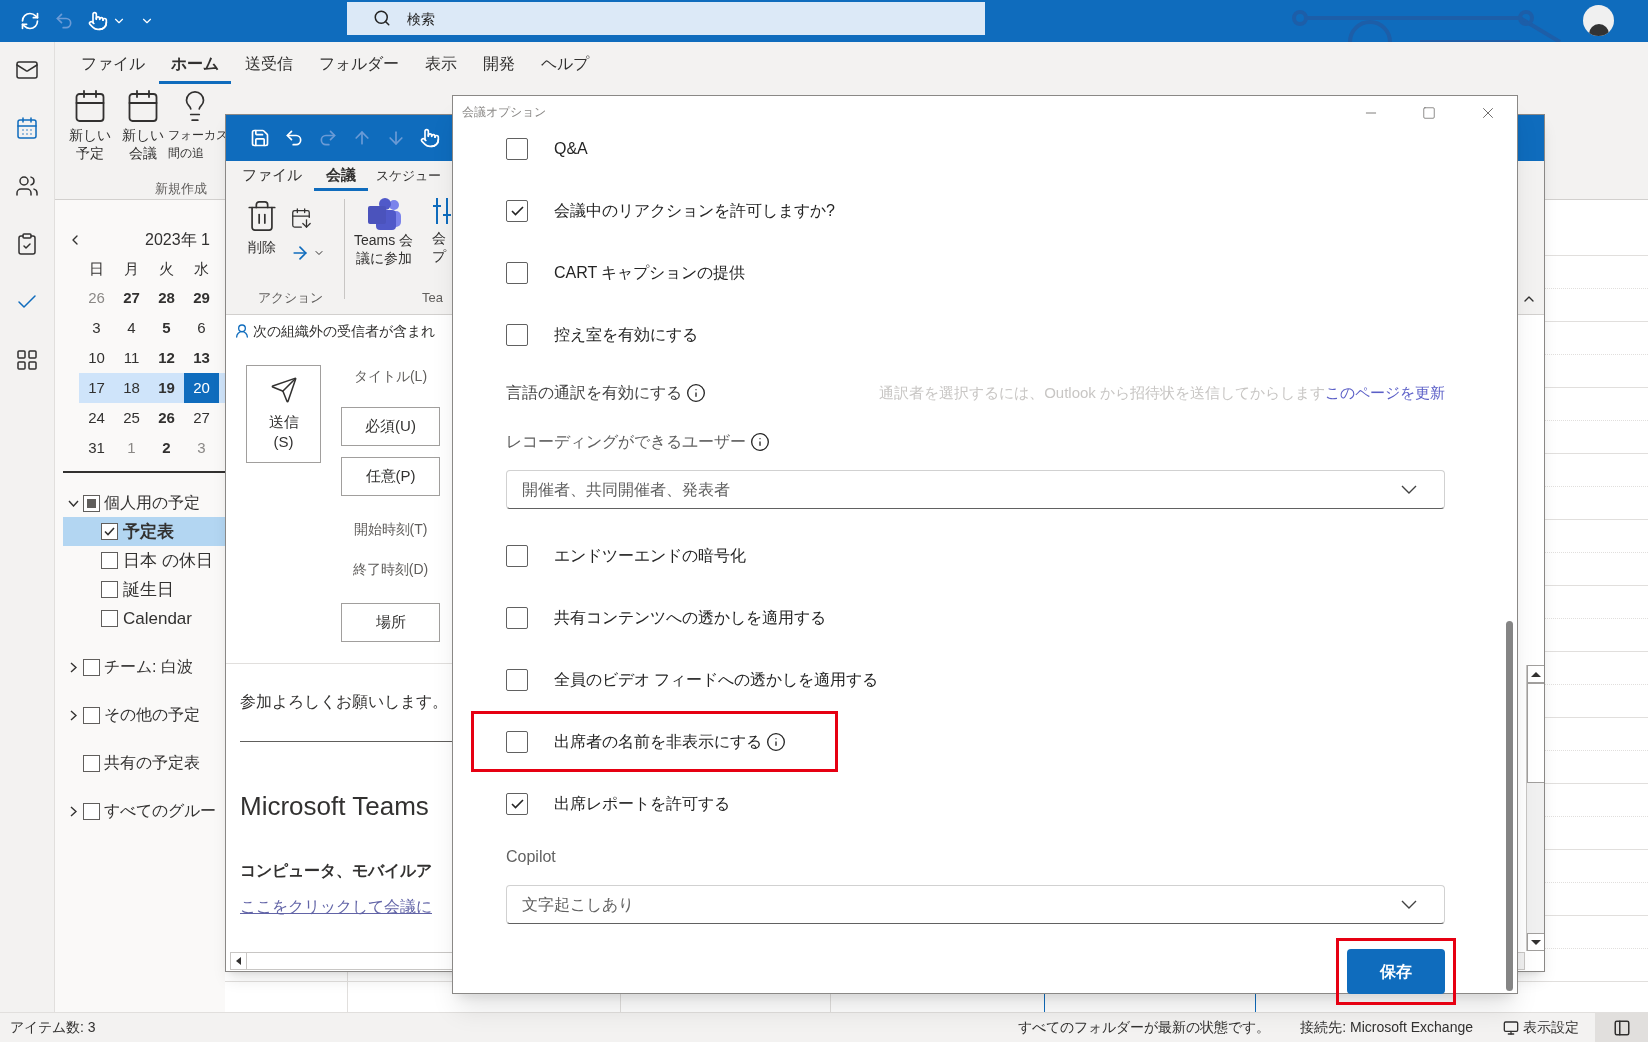  I want to click on folder-group-label: その他の予定, so click(152, 715).